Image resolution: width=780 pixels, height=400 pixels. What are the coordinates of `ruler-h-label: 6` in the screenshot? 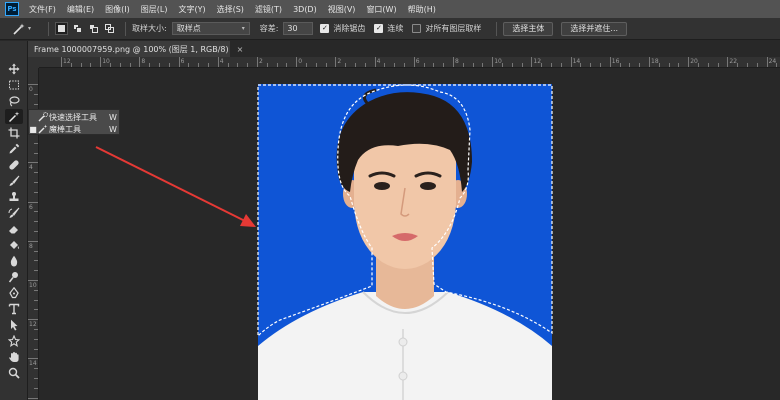 It's located at (182, 61).